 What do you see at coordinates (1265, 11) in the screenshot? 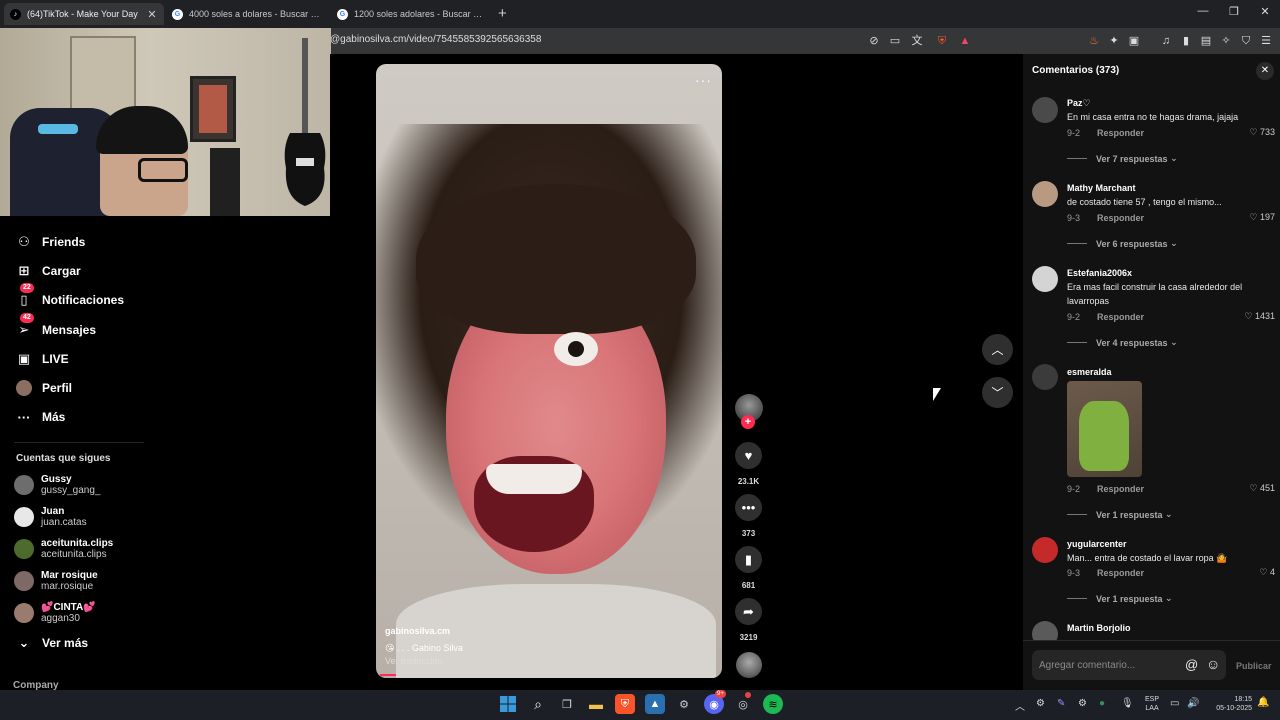
I see `window-close-icon: ✕` at bounding box center [1265, 11].